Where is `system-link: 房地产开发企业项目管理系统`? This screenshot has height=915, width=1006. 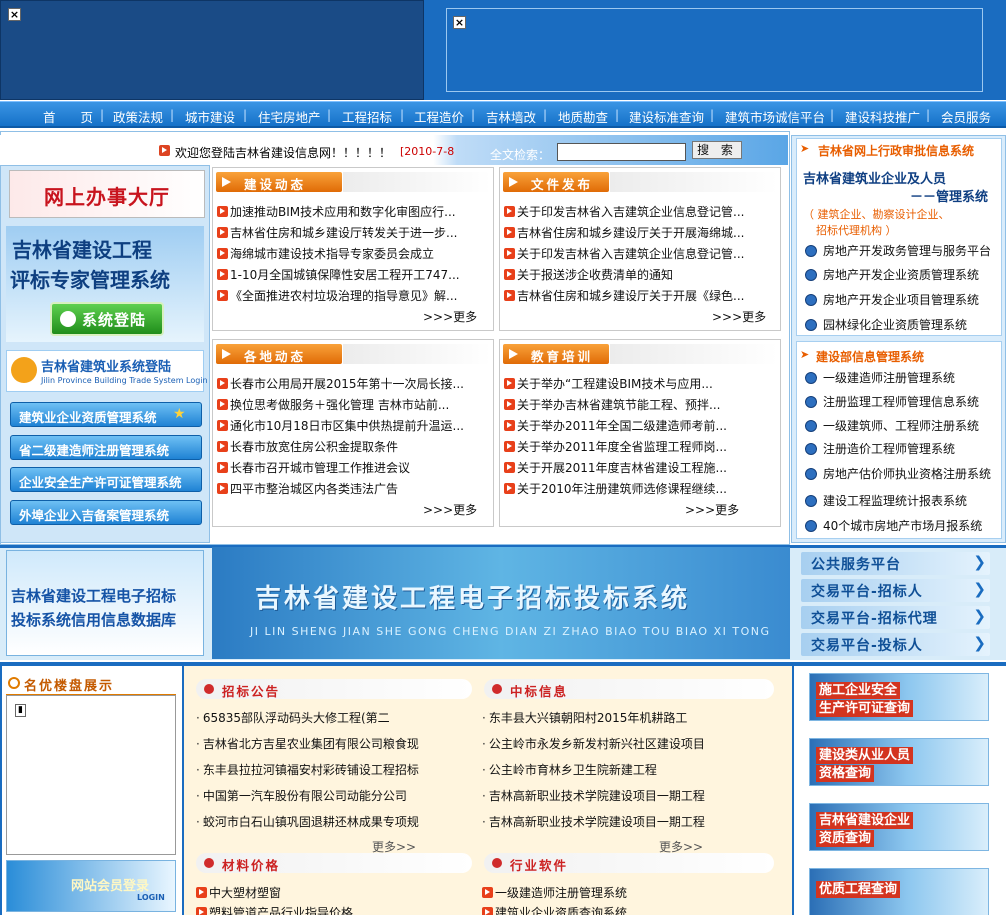
system-link: 房地产开发企业项目管理系统 is located at coordinates (892, 299).